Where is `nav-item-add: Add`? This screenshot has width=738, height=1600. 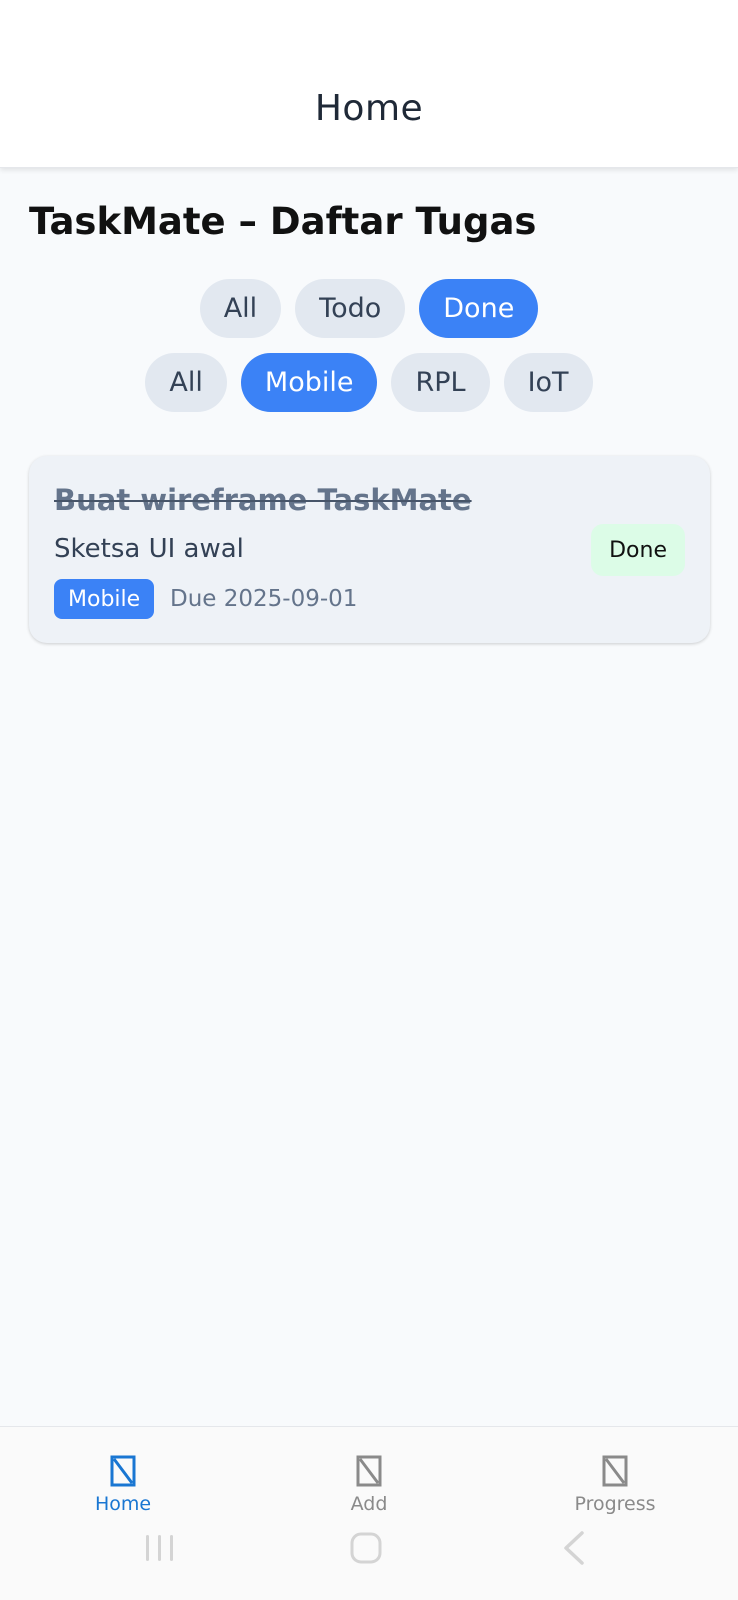
nav-item-add: Add is located at coordinates (369, 1485).